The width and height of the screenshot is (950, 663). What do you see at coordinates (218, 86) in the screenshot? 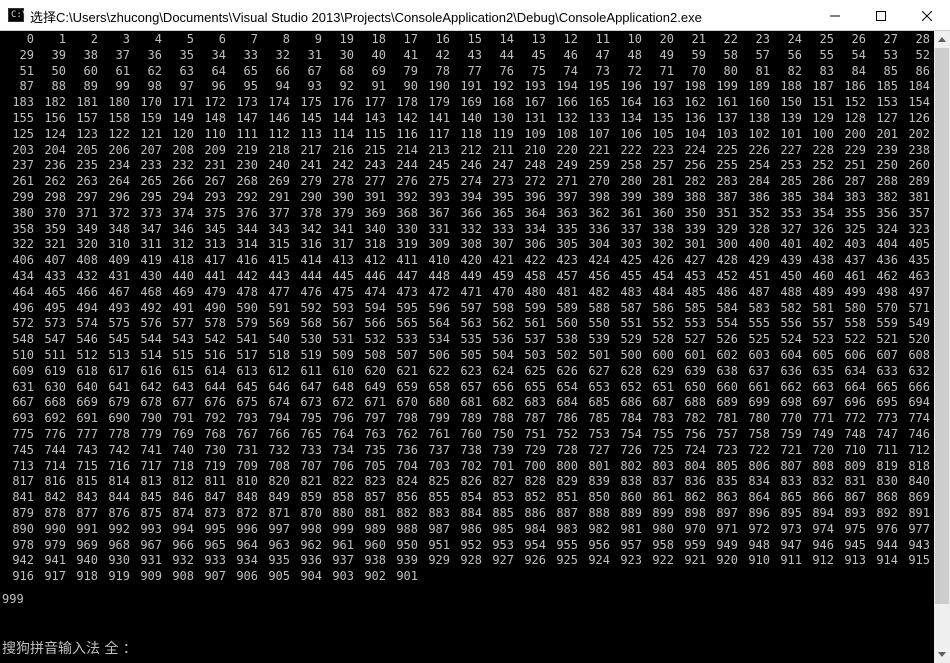
I see `console-number: 96` at bounding box center [218, 86].